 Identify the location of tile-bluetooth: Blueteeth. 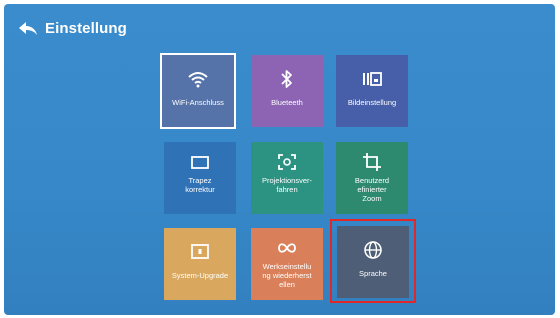
(287, 91).